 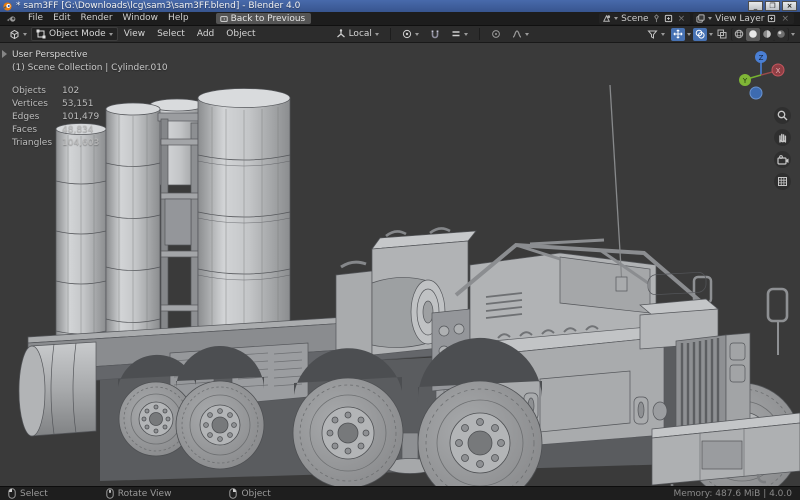 I want to click on transform-orientation-selector: Local, so click(x=357, y=34).